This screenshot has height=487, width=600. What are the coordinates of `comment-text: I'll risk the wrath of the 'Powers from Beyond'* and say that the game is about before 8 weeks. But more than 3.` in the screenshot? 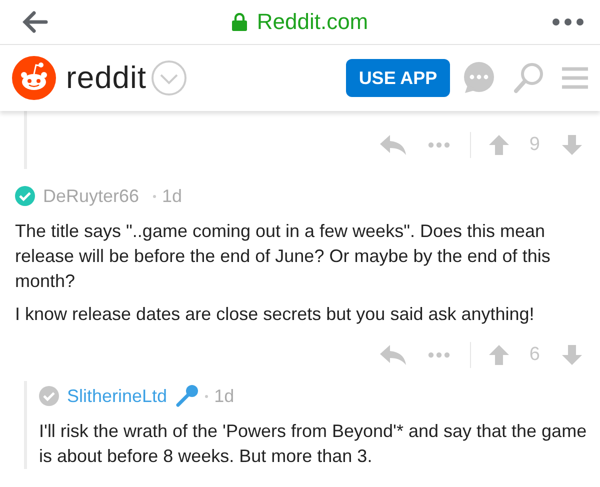 It's located at (313, 444).